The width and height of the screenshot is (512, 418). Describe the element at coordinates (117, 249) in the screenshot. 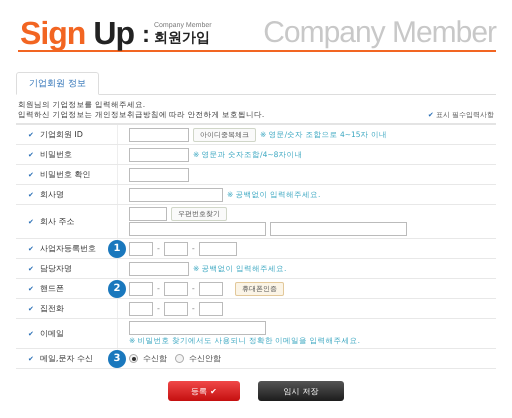

I see `number-badge: 1` at that location.